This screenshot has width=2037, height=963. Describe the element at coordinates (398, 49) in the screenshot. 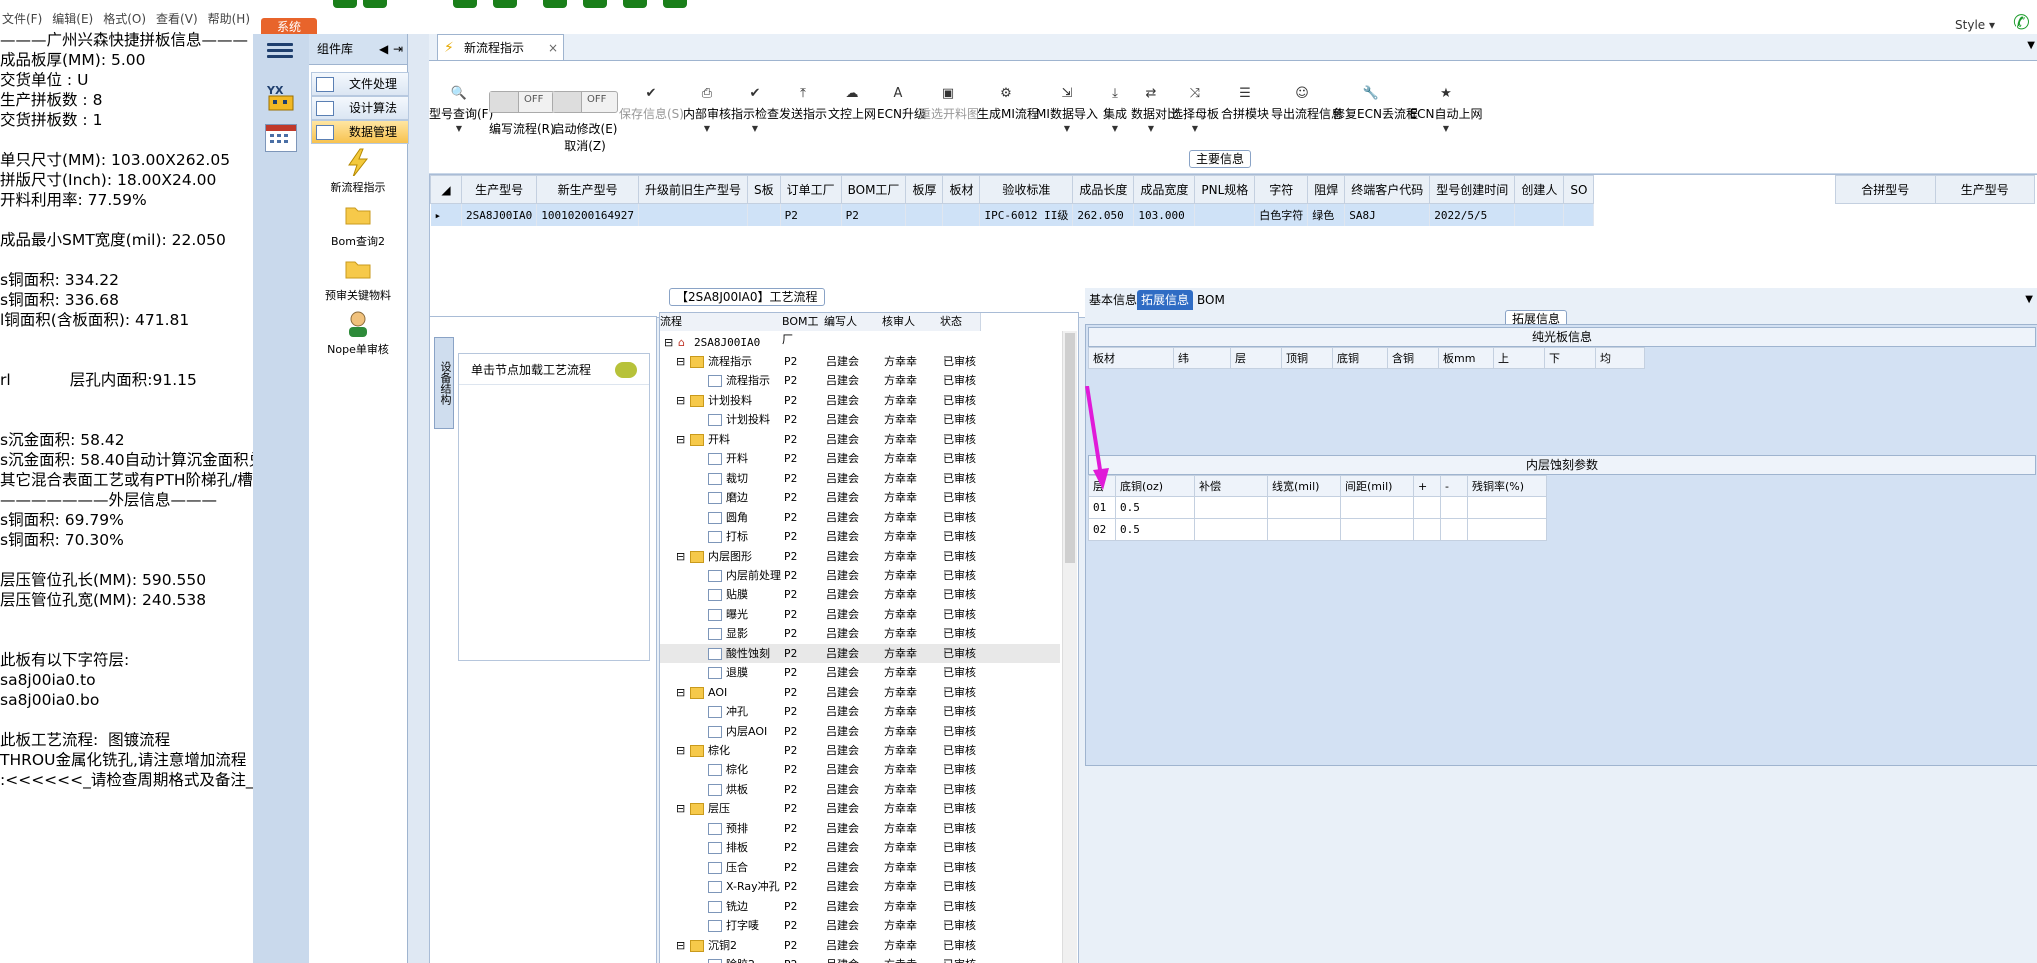

I see `pin-icon: ⇥` at that location.